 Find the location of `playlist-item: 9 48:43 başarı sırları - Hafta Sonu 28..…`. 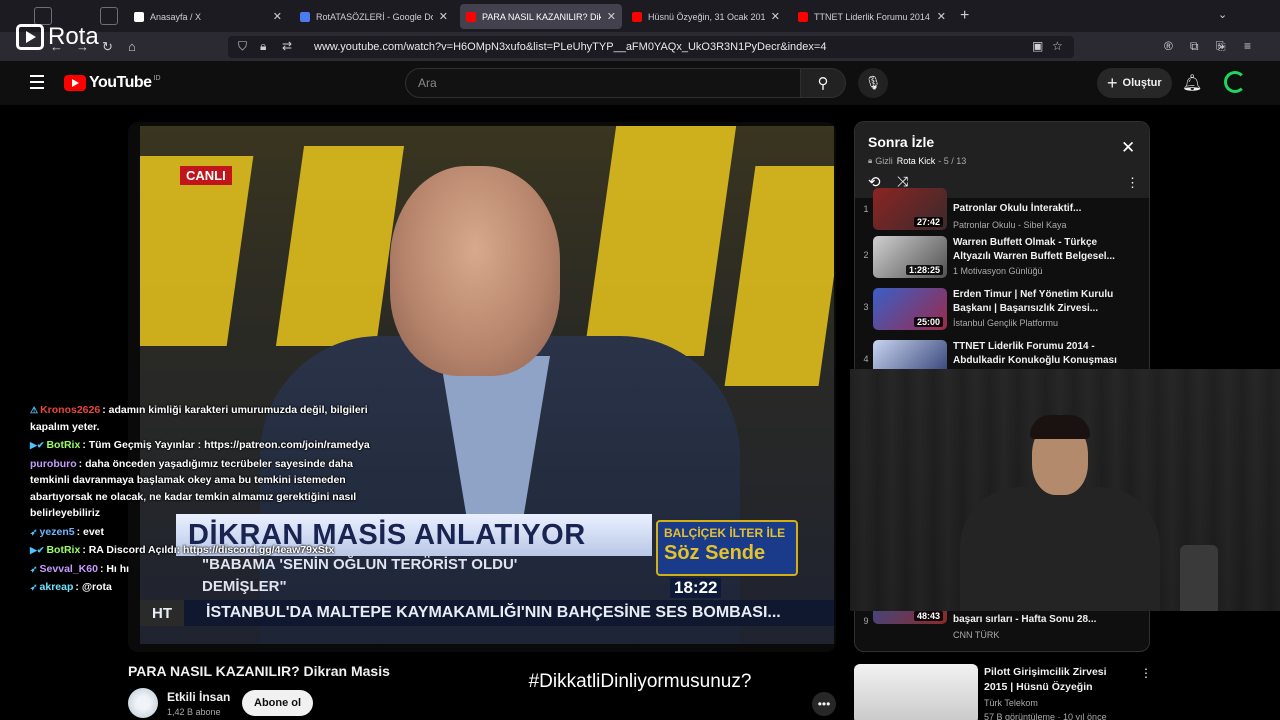

playlist-item: 9 48:43 başarı sırları - Hafta Sonu 28..… is located at coordinates (1002, 621).